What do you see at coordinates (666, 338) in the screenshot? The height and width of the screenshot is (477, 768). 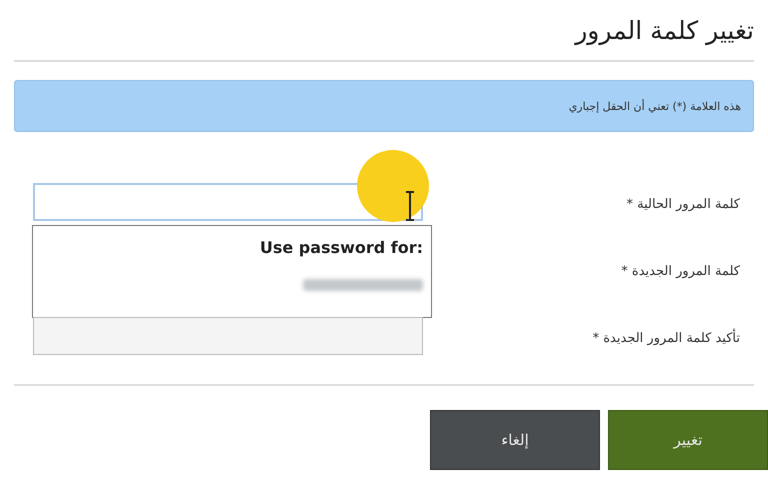 I see `field-label: تأكيد كلمة المرور الجديدة *` at bounding box center [666, 338].